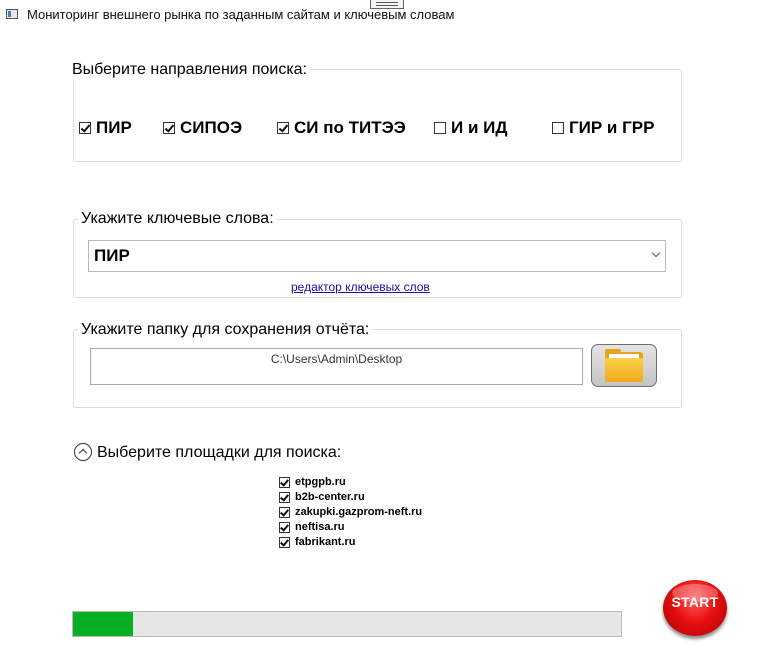 The height and width of the screenshot is (672, 781). I want to click on folder-path-text: C:\Users\Admin\Desktop, so click(336, 359).